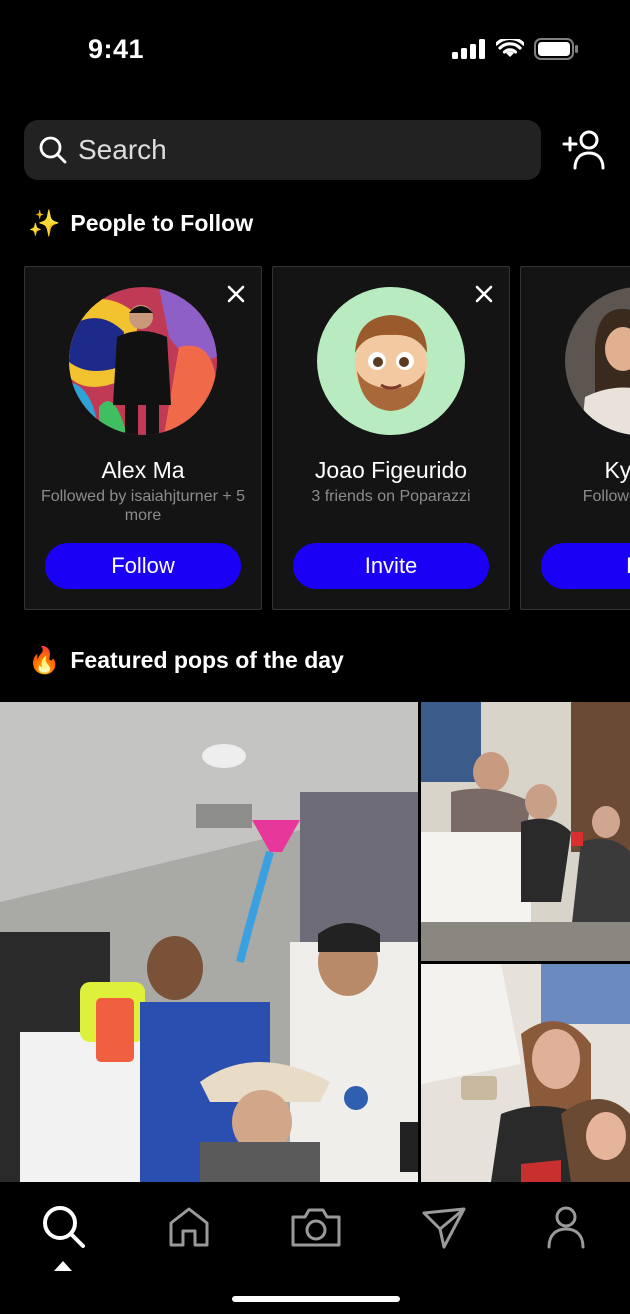  Describe the element at coordinates (316, 1227) in the screenshot. I see `camera-icon` at that location.